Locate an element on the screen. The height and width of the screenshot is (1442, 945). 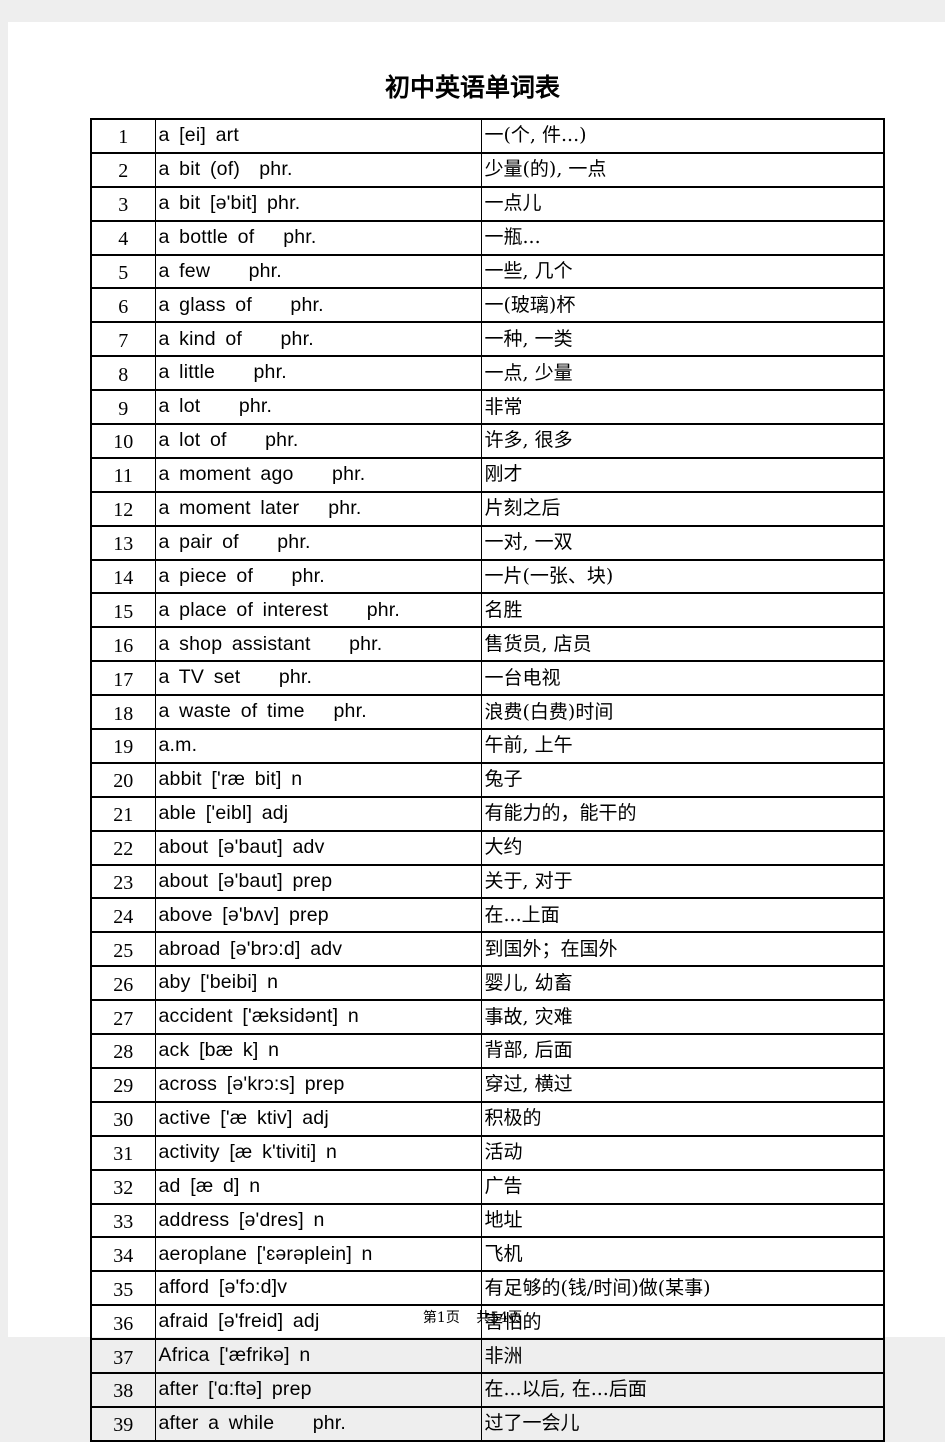
table-row: 19 a.m. 午前, 上午 is located at coordinates (487, 746).